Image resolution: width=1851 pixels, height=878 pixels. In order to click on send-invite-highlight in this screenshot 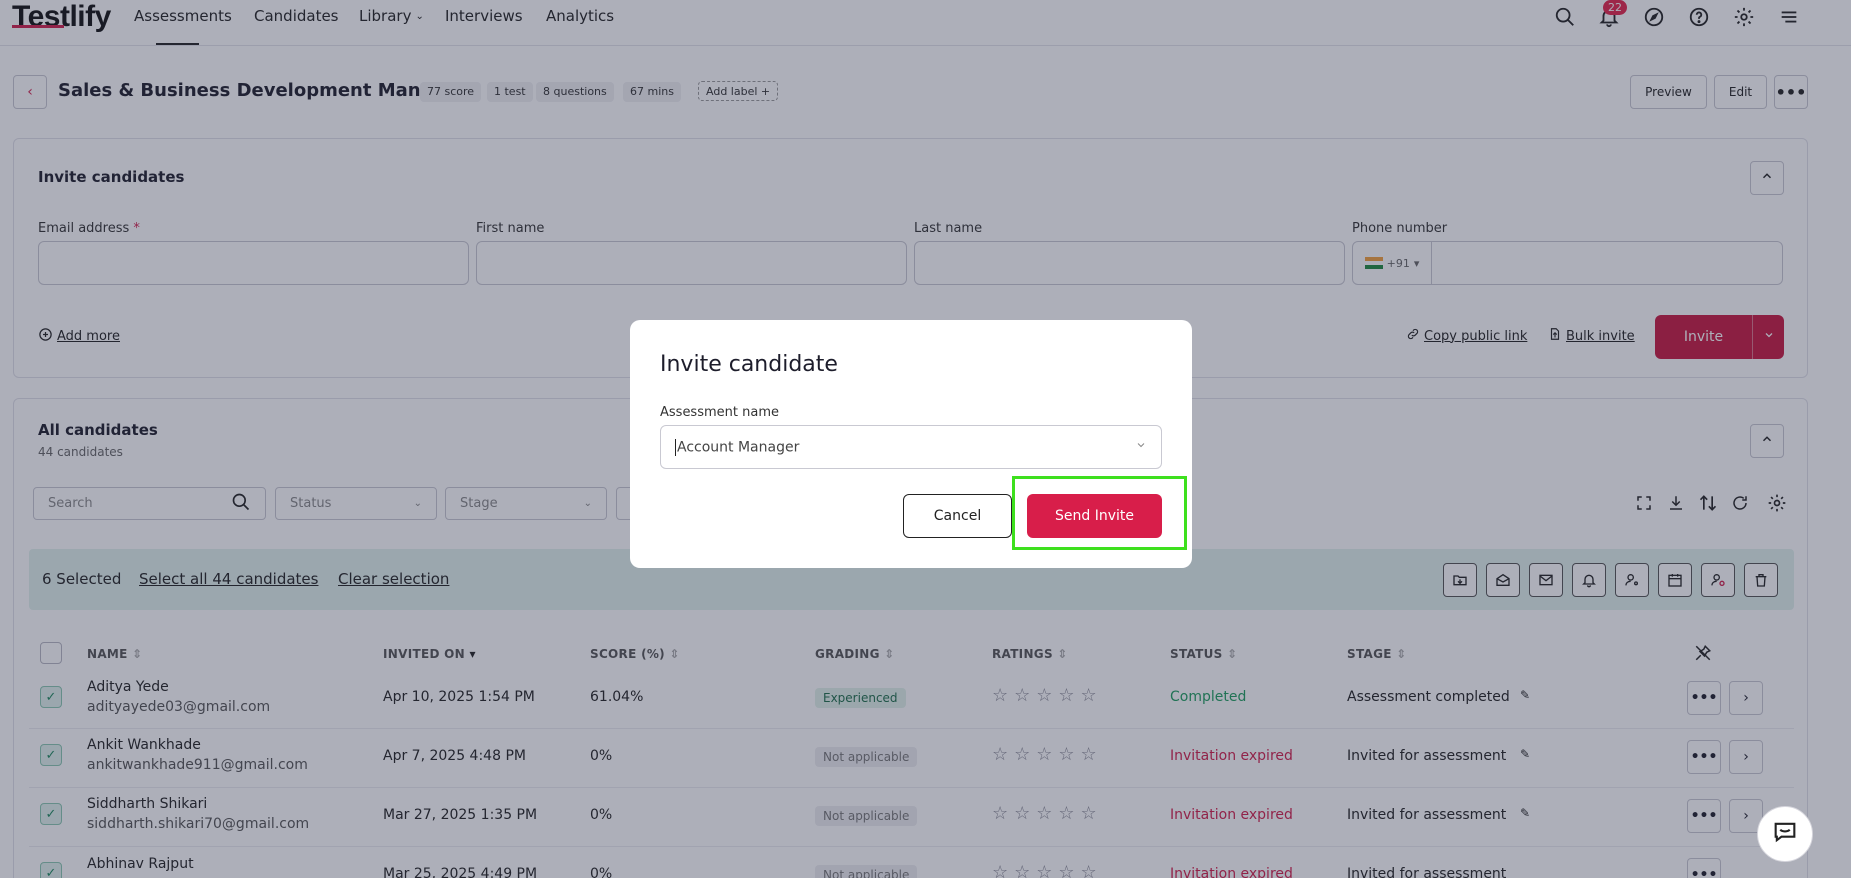, I will do `click(1099, 513)`.